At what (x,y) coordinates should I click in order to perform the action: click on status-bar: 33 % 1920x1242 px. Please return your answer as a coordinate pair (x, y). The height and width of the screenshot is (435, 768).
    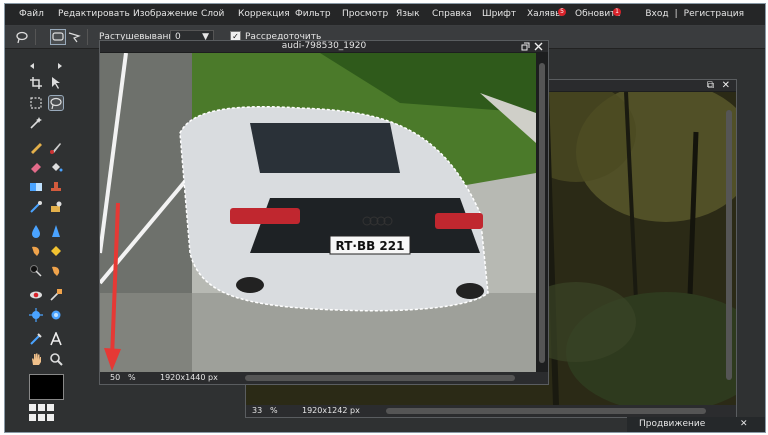
    Looking at the image, I should click on (491, 411).